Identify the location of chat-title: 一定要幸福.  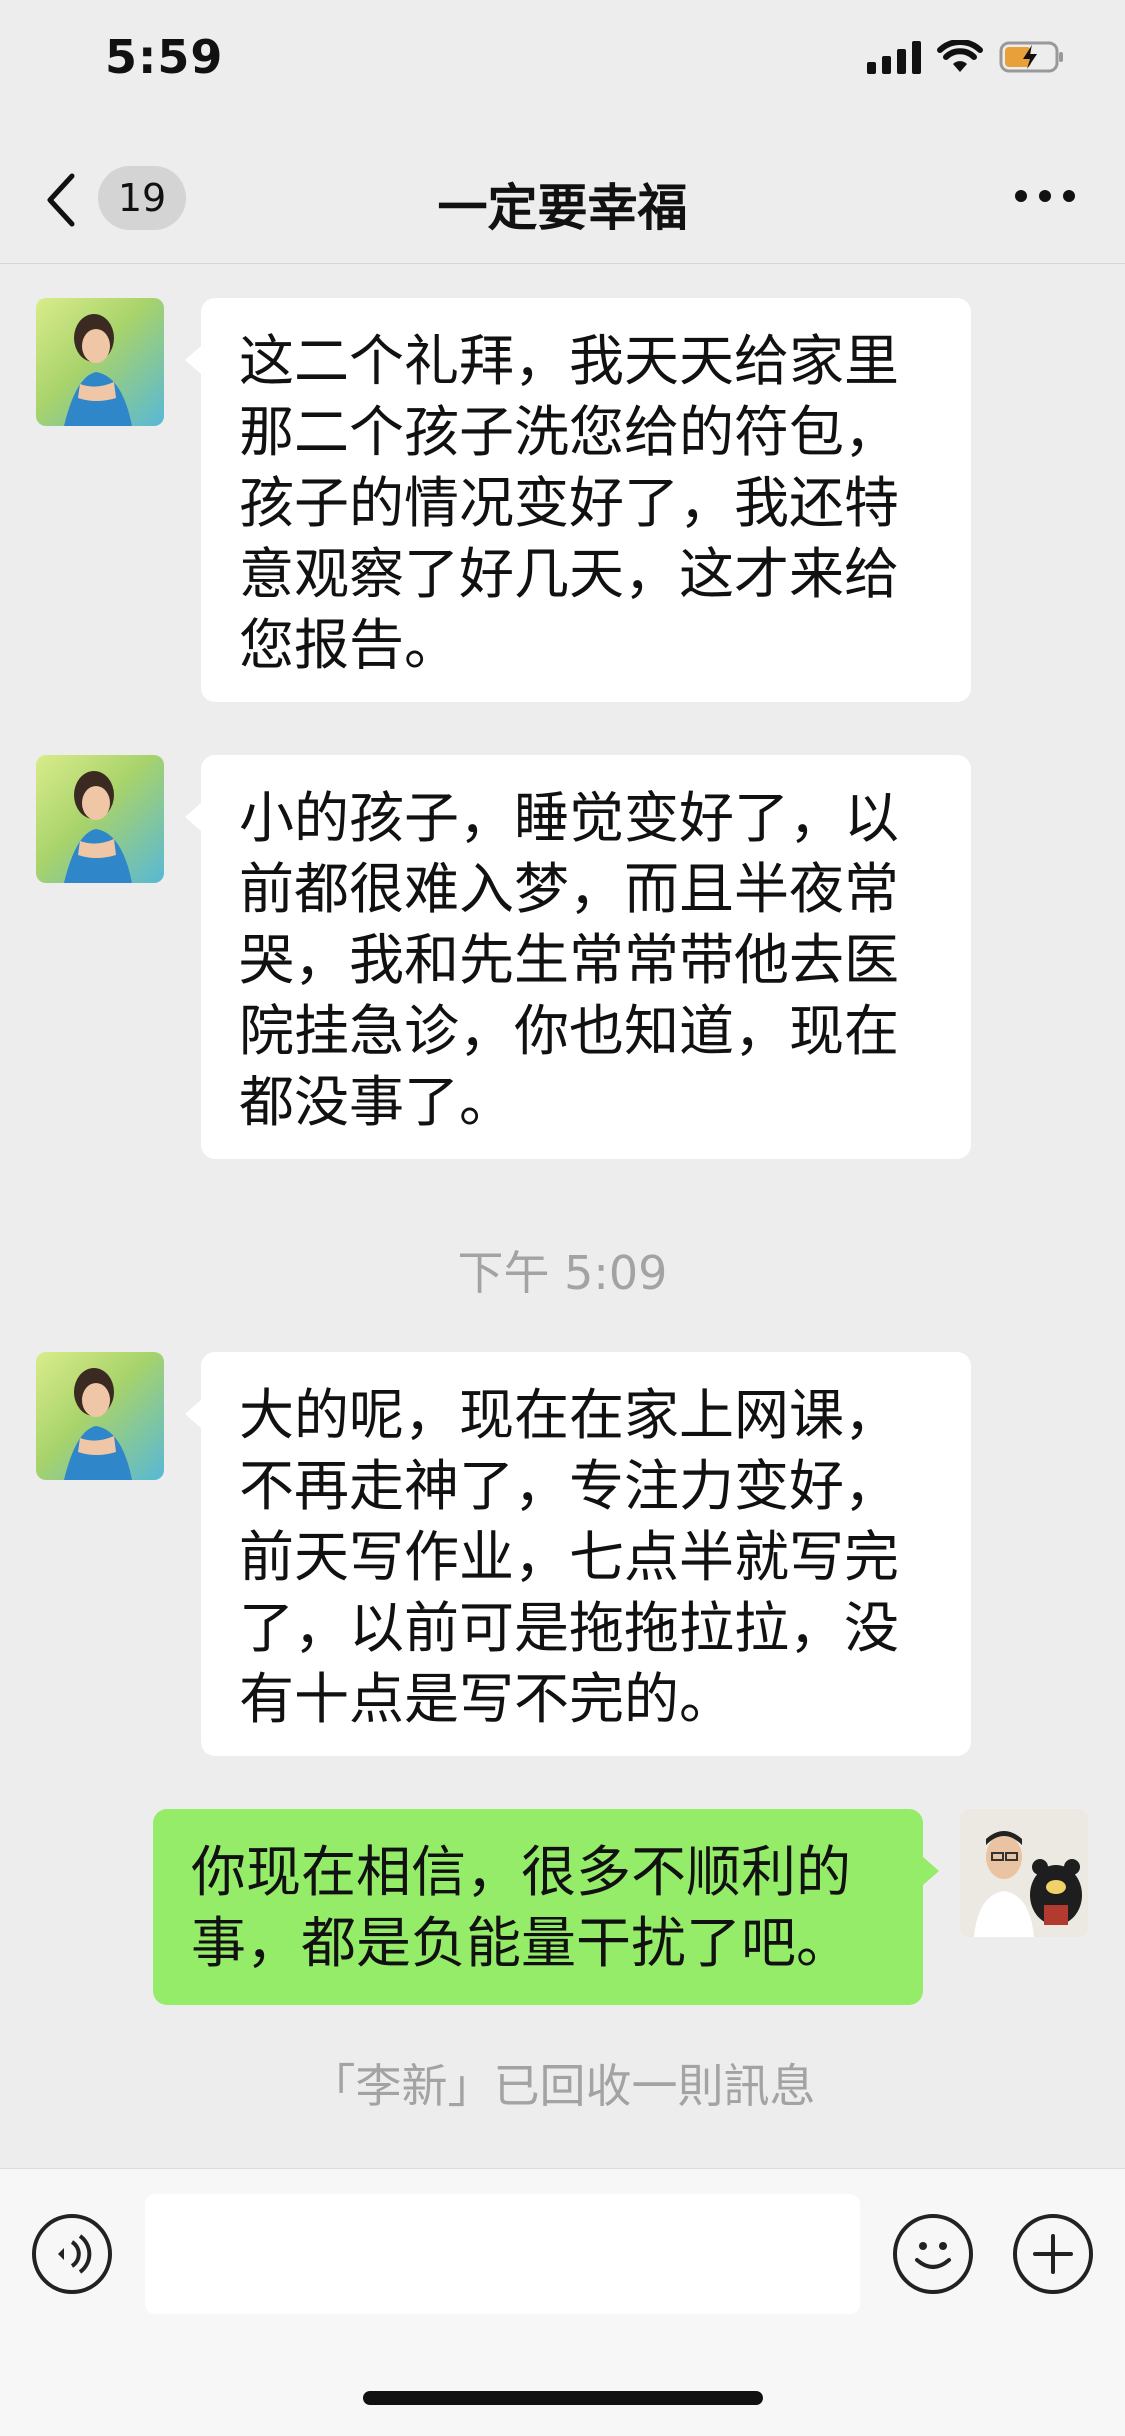
(562, 208).